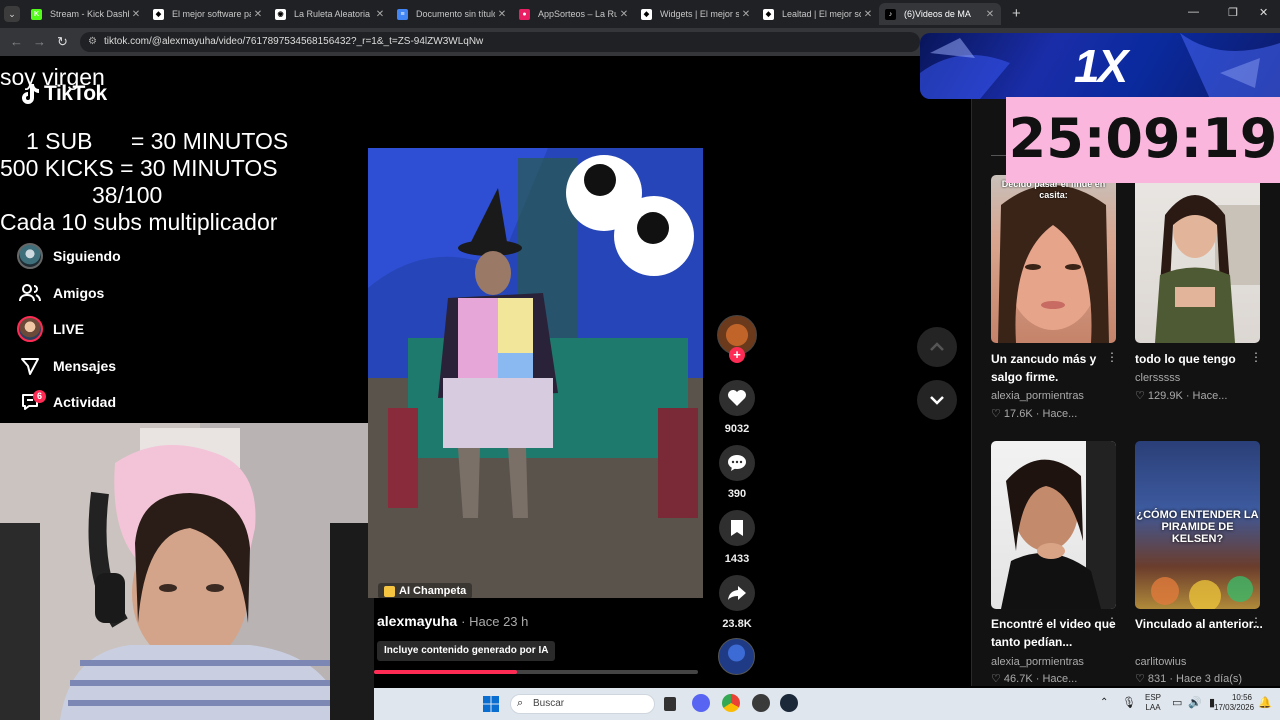 Image resolution: width=1280 pixels, height=720 pixels. Describe the element at coordinates (86, 14) in the screenshot. I see `browser-tab: K Stream - Kick Dashbo ✕` at that location.